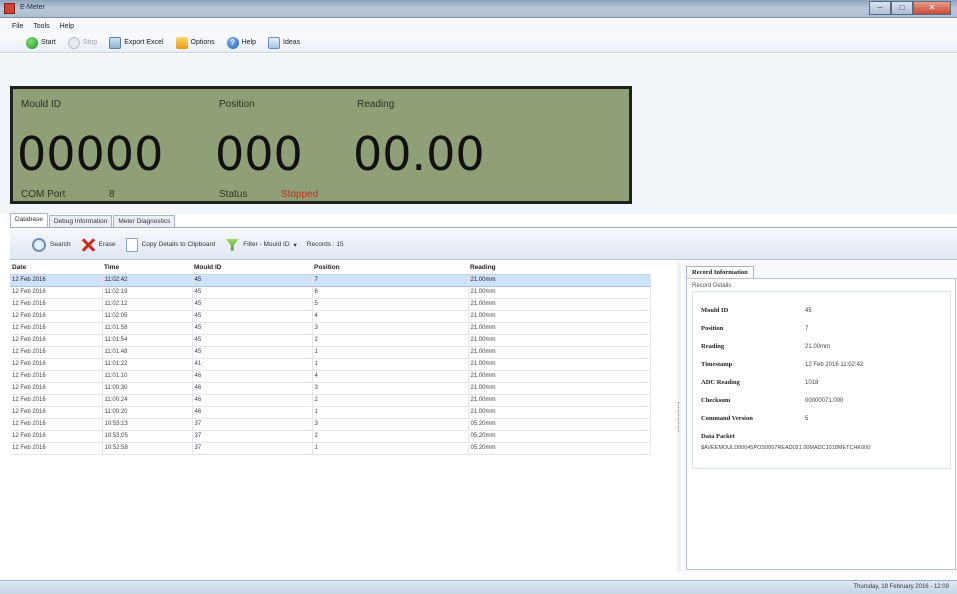 This screenshot has width=957, height=594. Describe the element at coordinates (67, 26) in the screenshot. I see `menu-help: Help` at that location.